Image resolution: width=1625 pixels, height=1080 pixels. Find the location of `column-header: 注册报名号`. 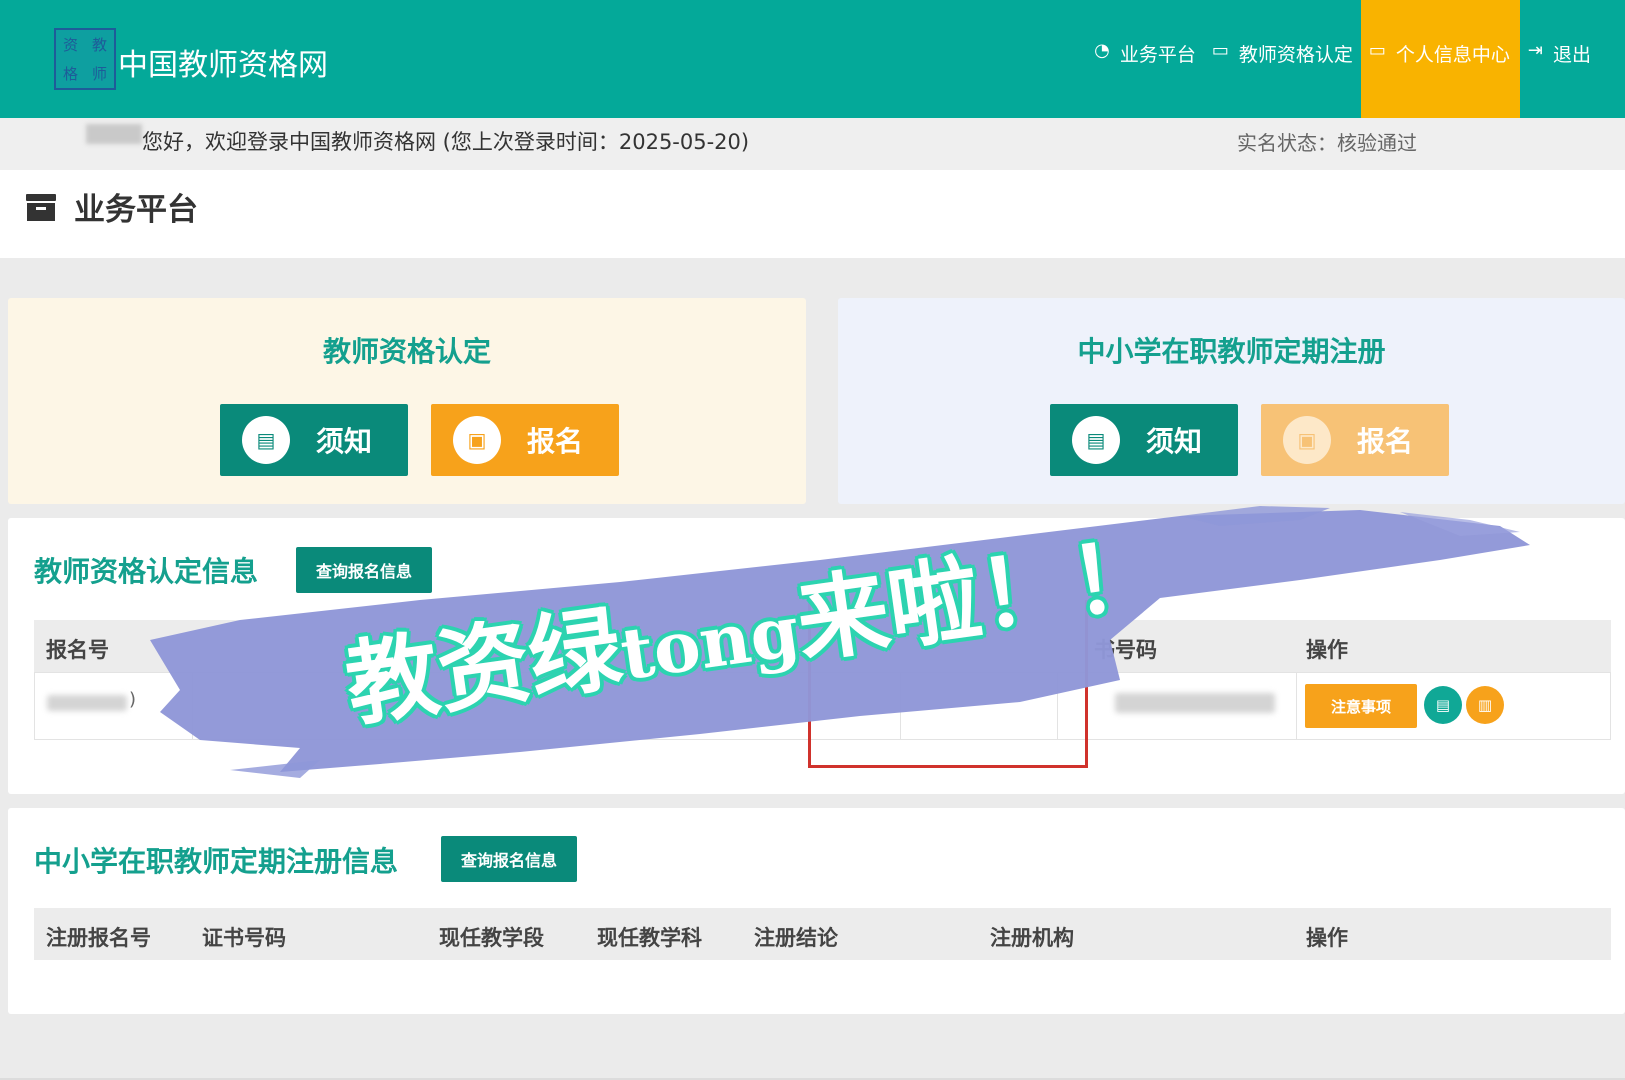

column-header: 注册报名号 is located at coordinates (98, 938).